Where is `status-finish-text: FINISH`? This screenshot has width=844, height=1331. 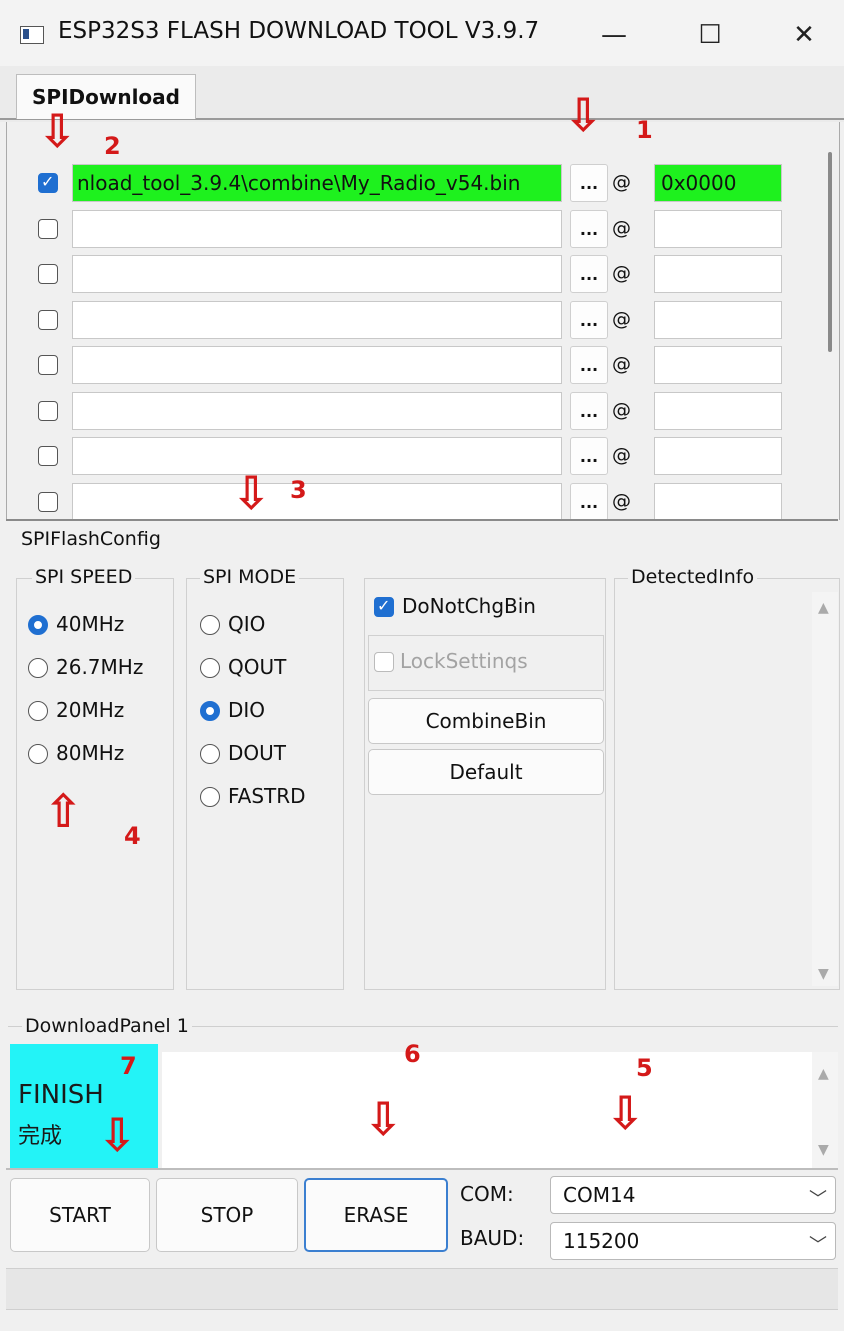
status-finish-text: FINISH is located at coordinates (61, 1095).